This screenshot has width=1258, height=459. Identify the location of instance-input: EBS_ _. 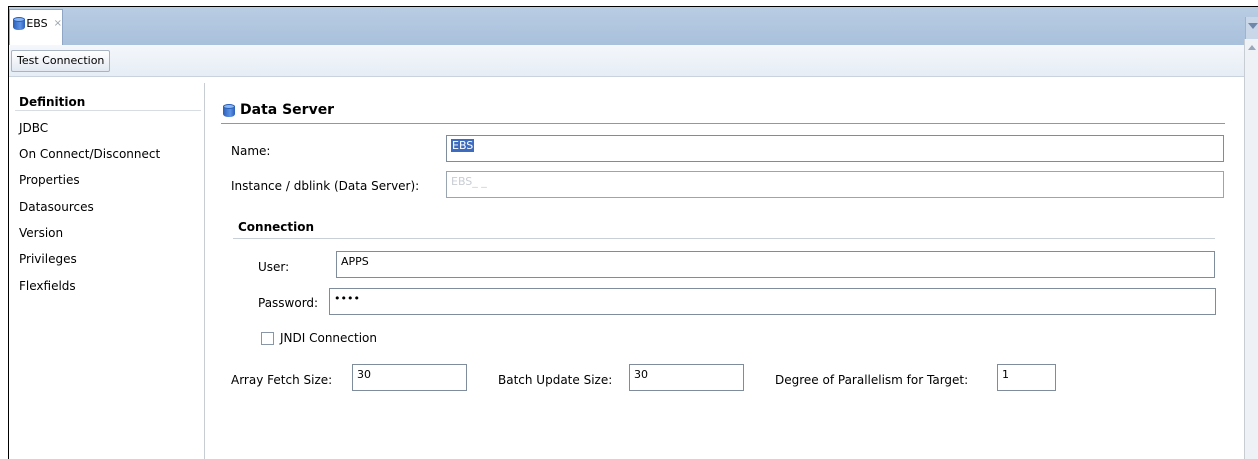
(835, 184).